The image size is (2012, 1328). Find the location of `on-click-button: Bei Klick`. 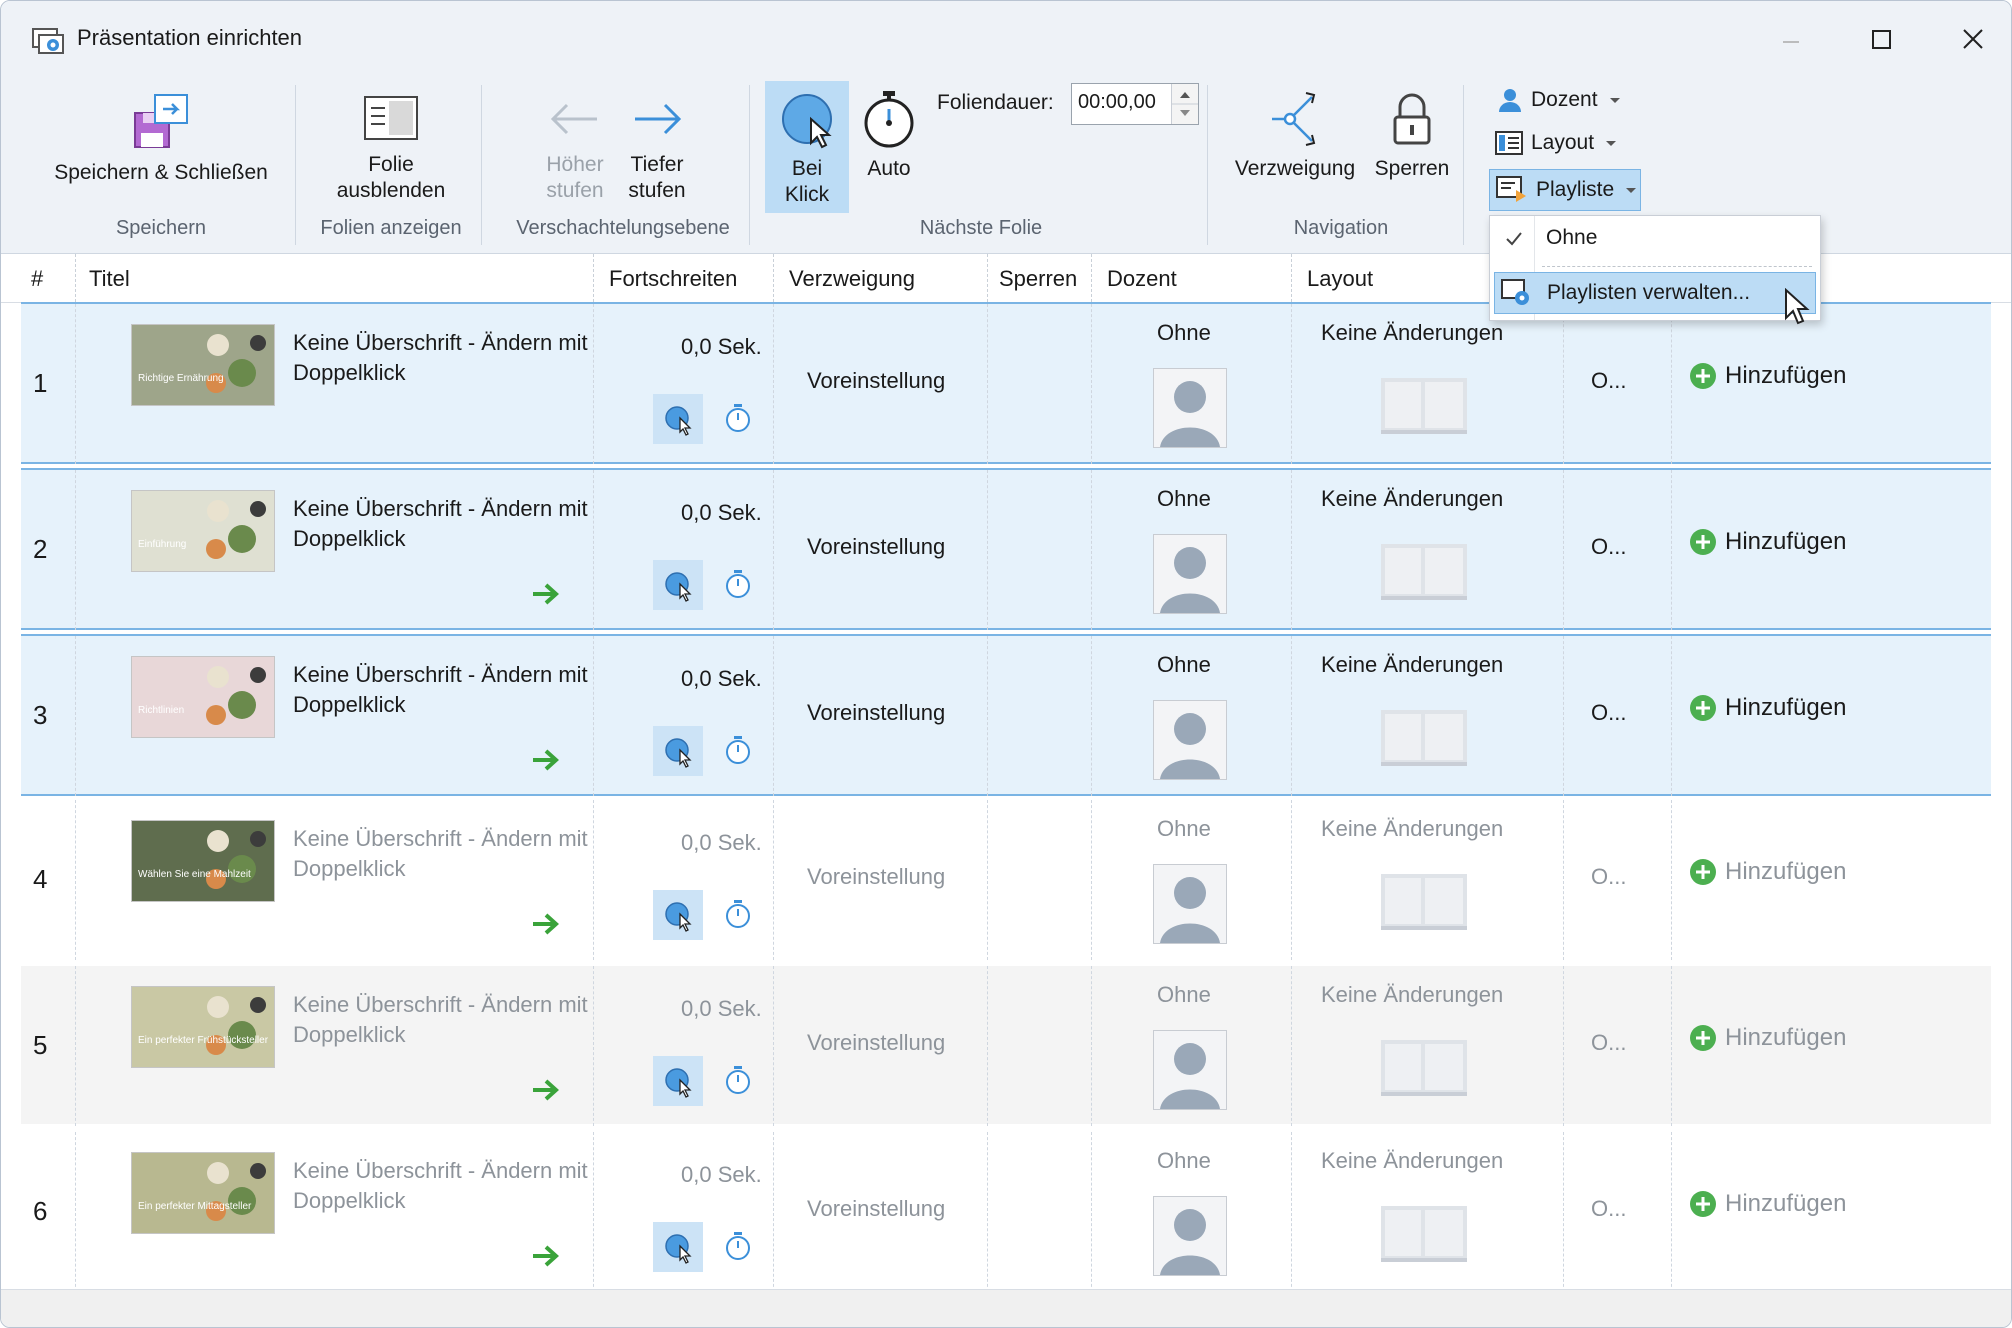

on-click-button: Bei Klick is located at coordinates (807, 147).